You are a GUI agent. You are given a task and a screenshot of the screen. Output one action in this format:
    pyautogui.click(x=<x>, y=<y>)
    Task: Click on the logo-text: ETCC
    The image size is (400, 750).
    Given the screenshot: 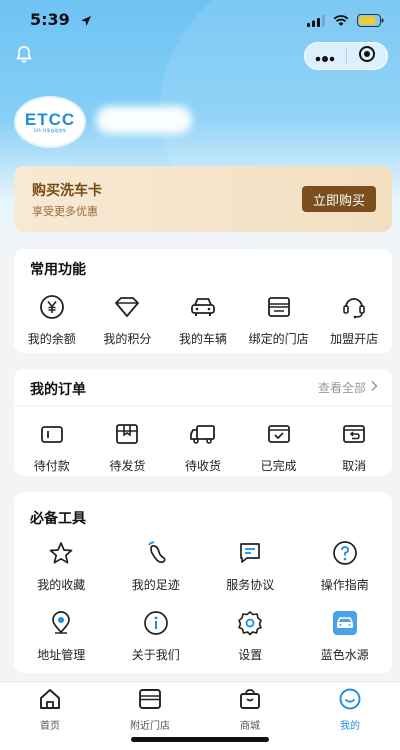 What is the action you would take?
    pyautogui.click(x=50, y=119)
    